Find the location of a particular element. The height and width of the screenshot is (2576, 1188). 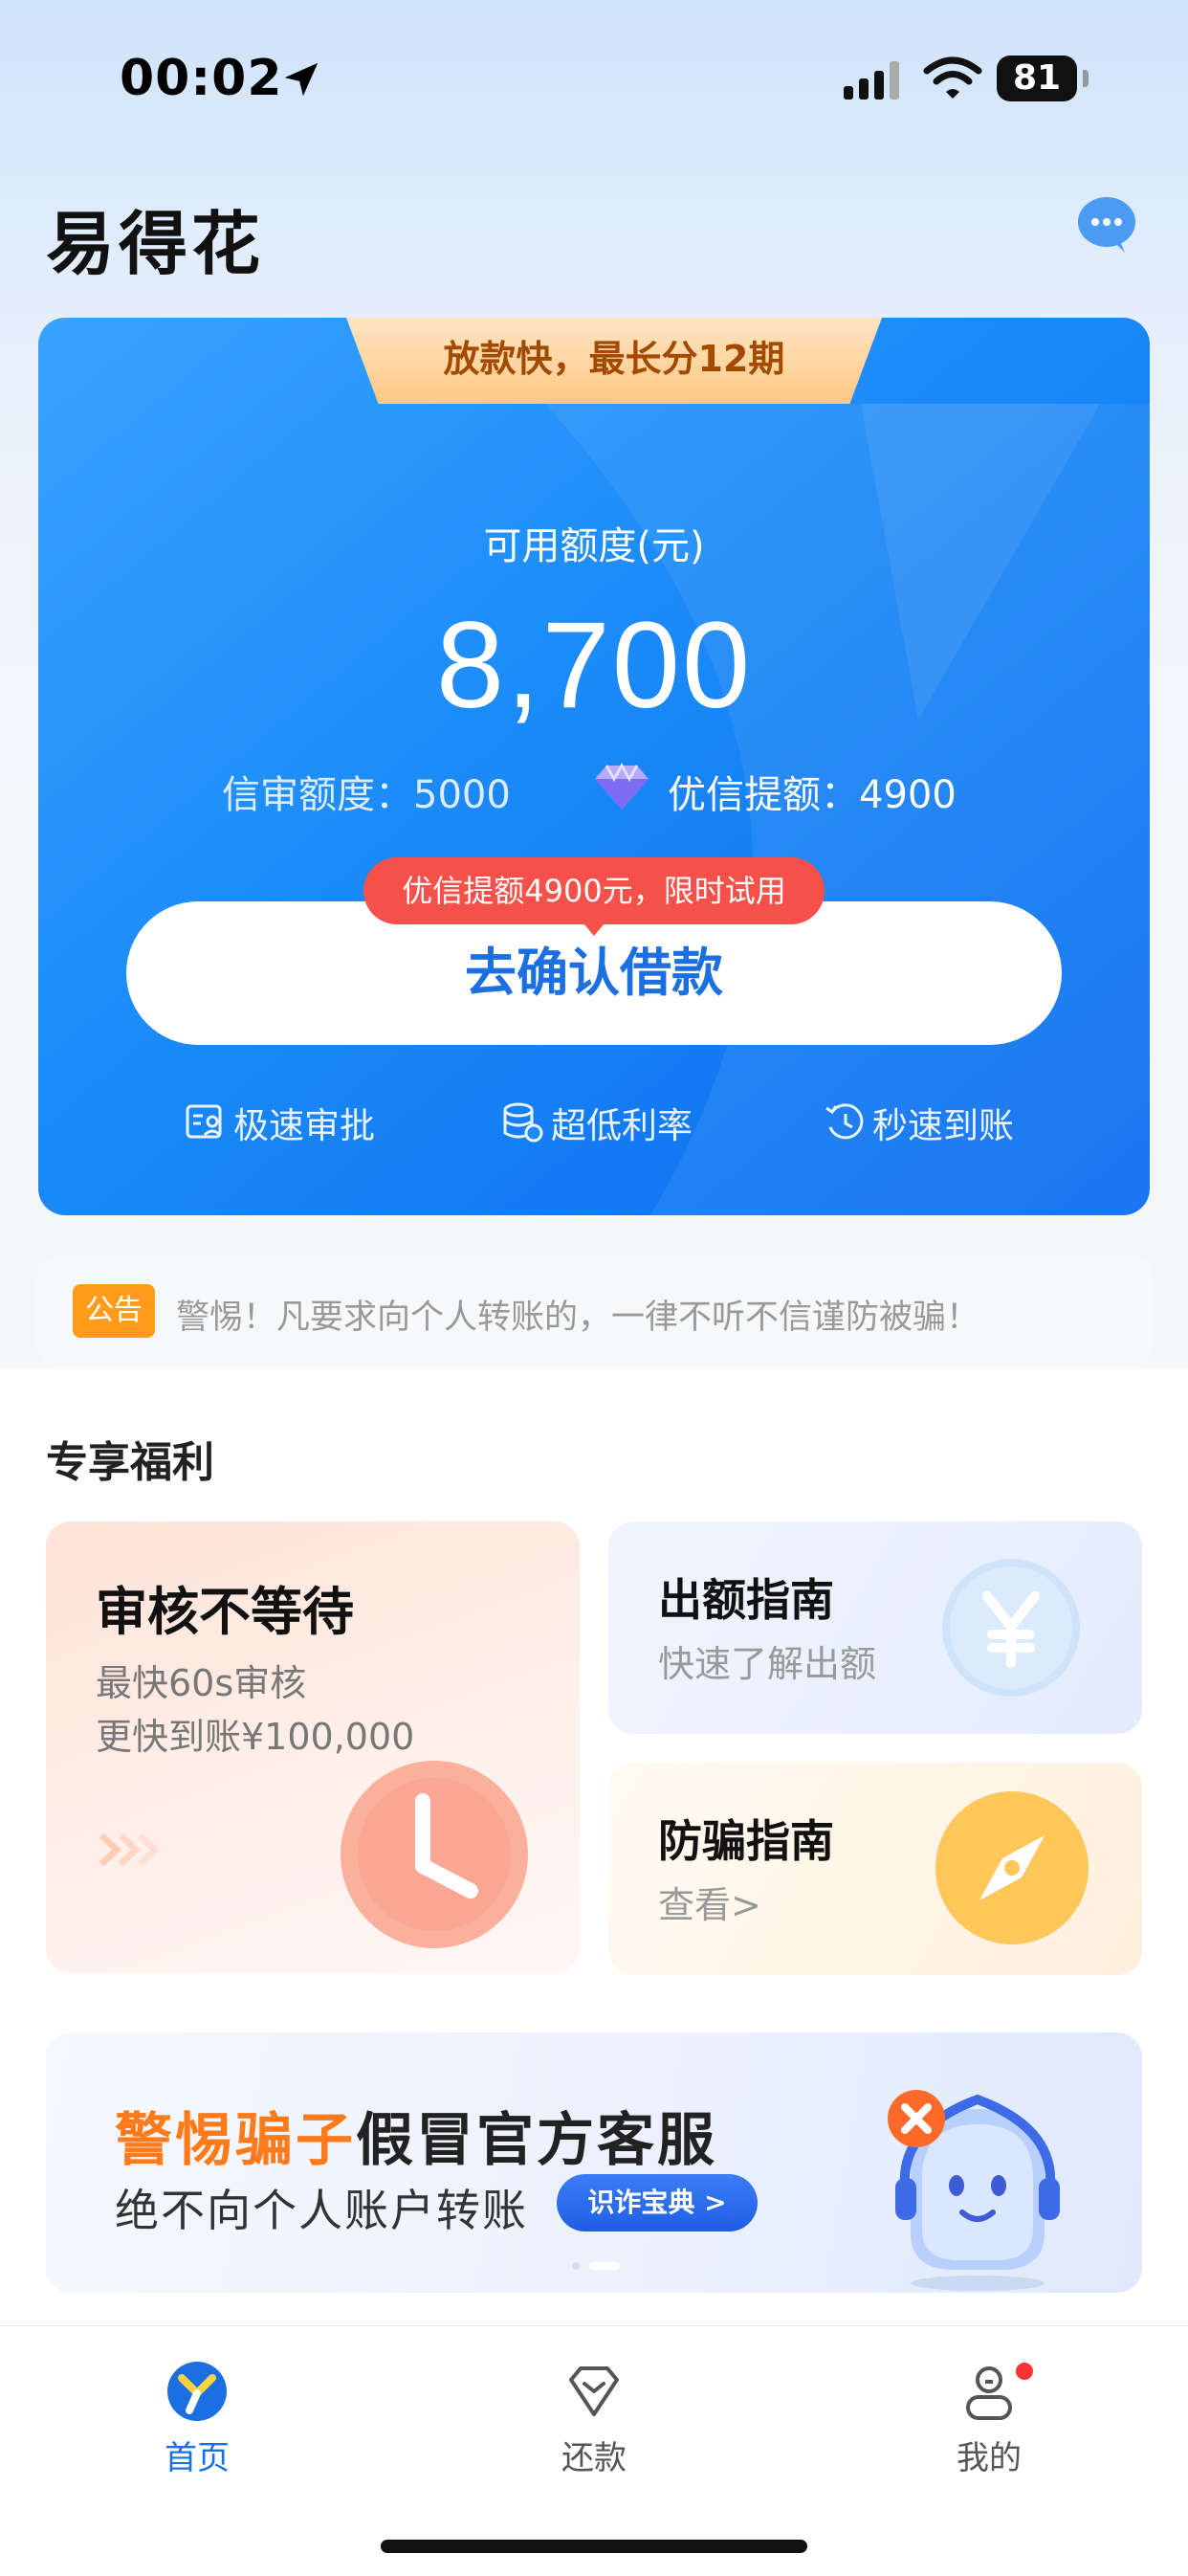

triple-chevron-icon is located at coordinates (130, 1849).